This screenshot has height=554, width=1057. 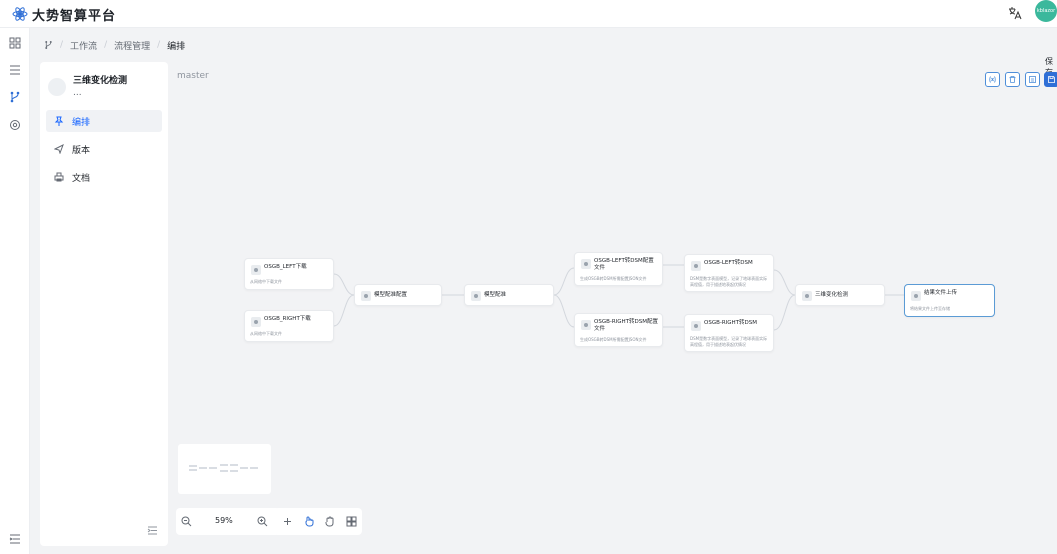 I want to click on avatar: kblazor, so click(x=1046, y=11).